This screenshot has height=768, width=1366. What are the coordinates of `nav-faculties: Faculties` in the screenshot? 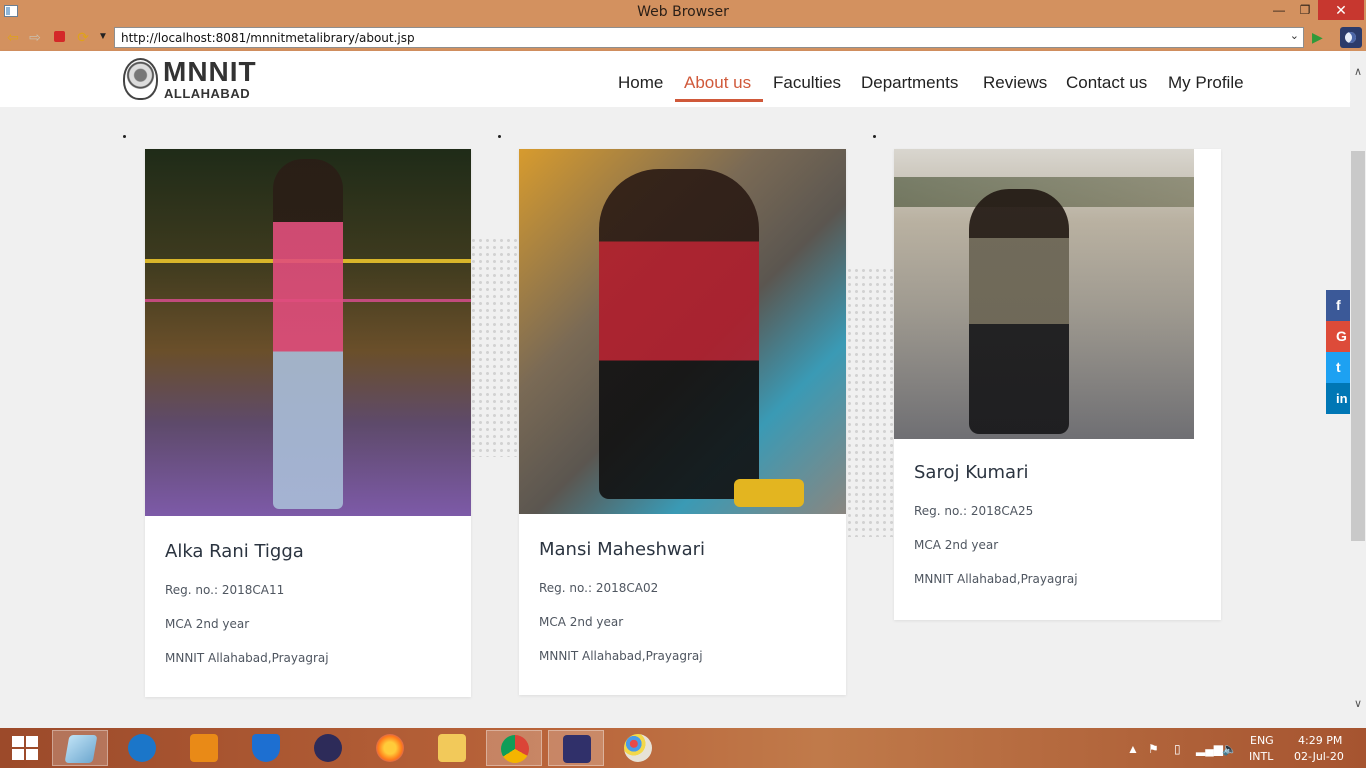 It's located at (807, 85).